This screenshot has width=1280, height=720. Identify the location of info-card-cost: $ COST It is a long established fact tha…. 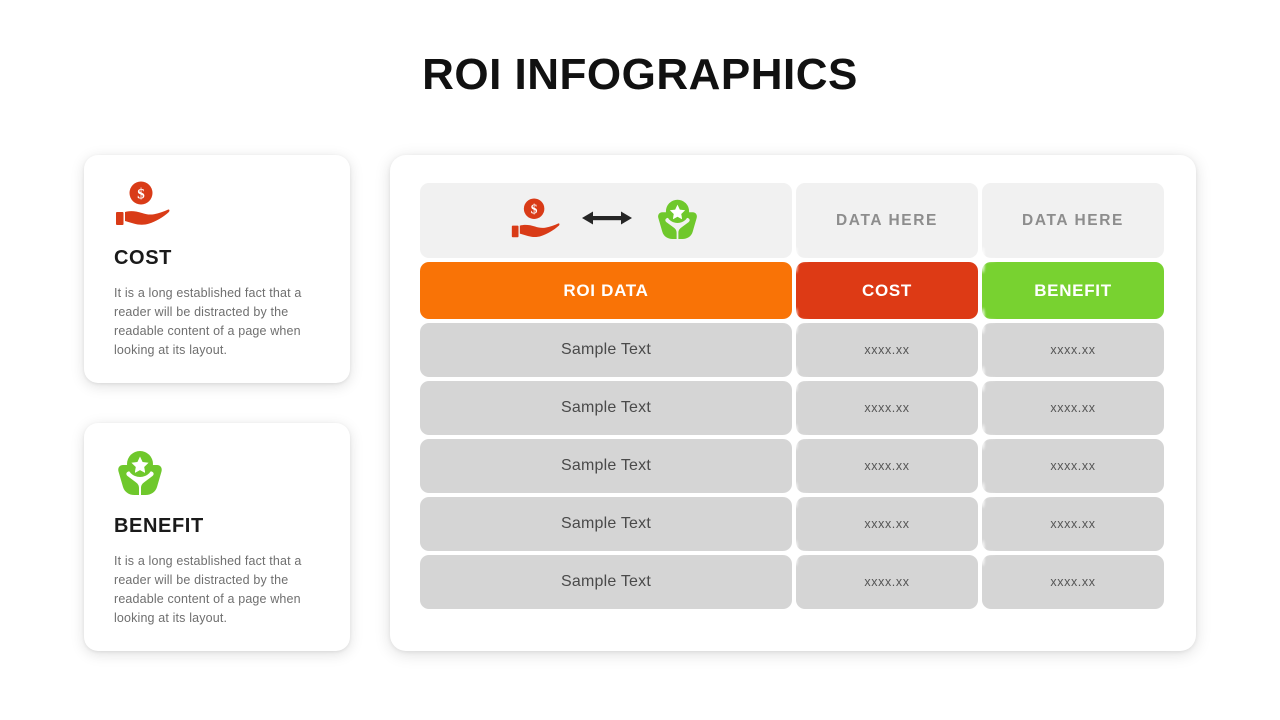
(217, 269).